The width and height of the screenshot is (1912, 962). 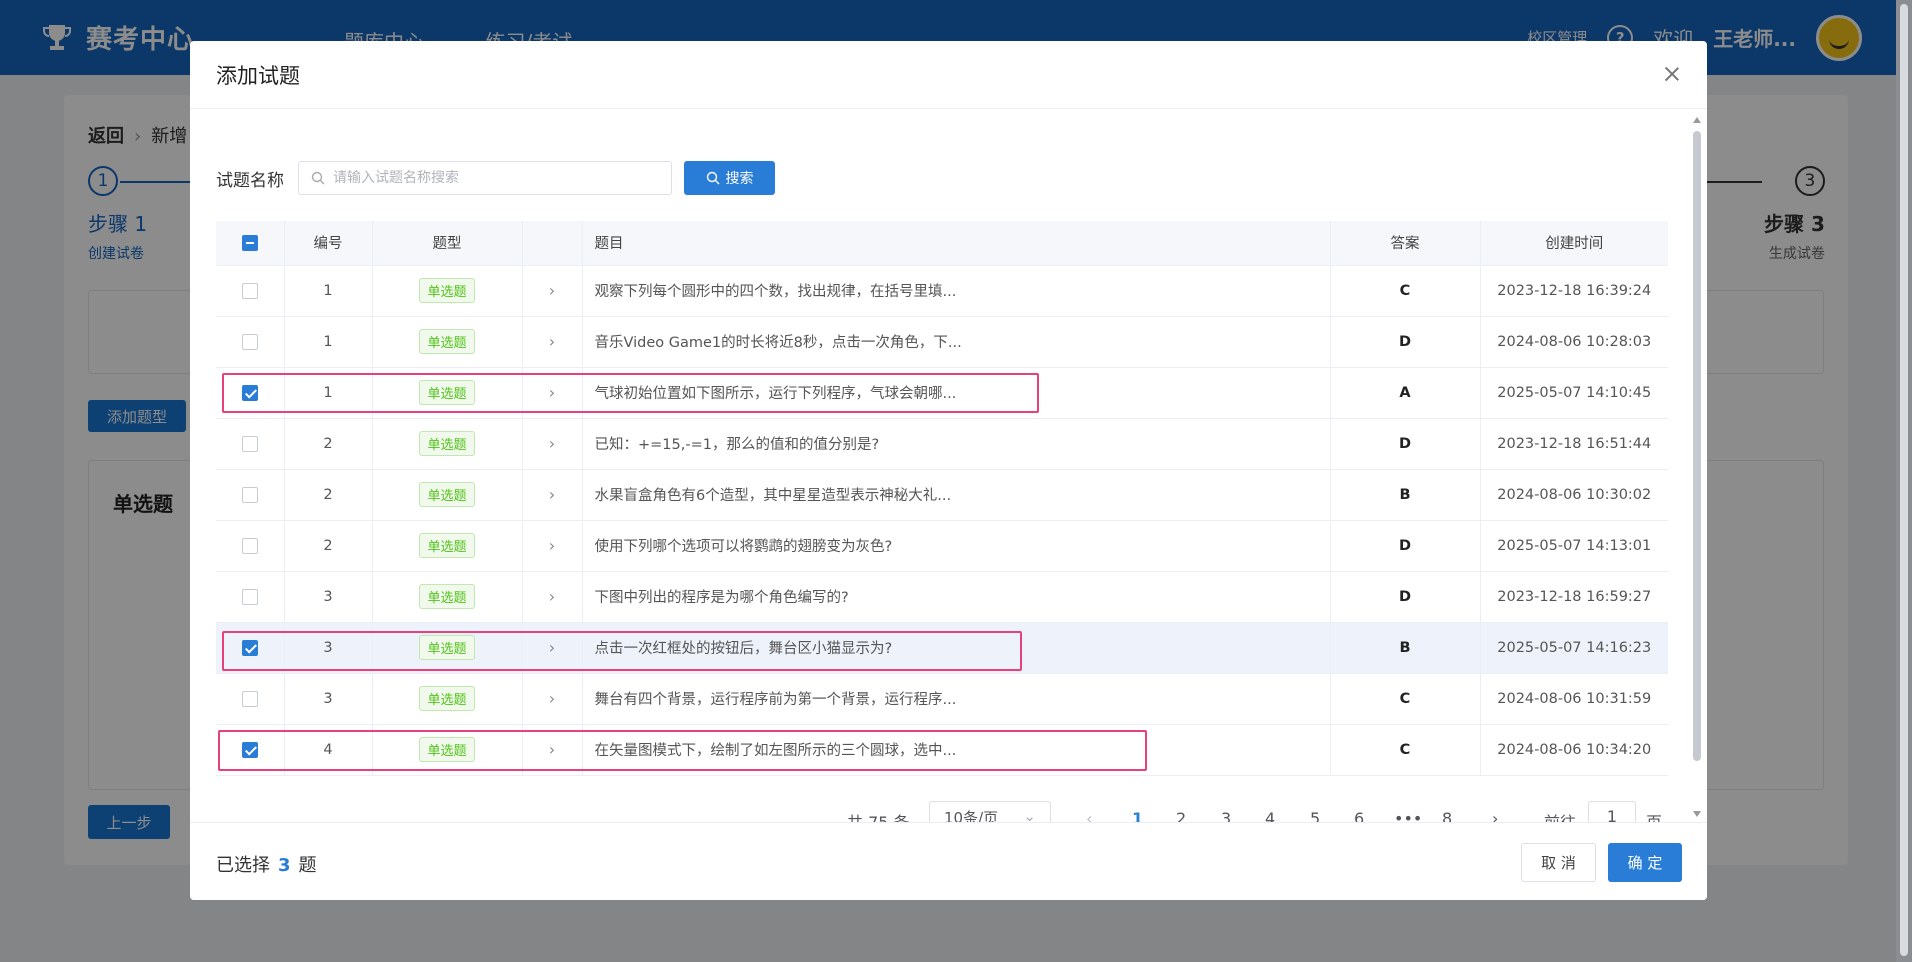 I want to click on selected-suffix: 题, so click(x=307, y=865).